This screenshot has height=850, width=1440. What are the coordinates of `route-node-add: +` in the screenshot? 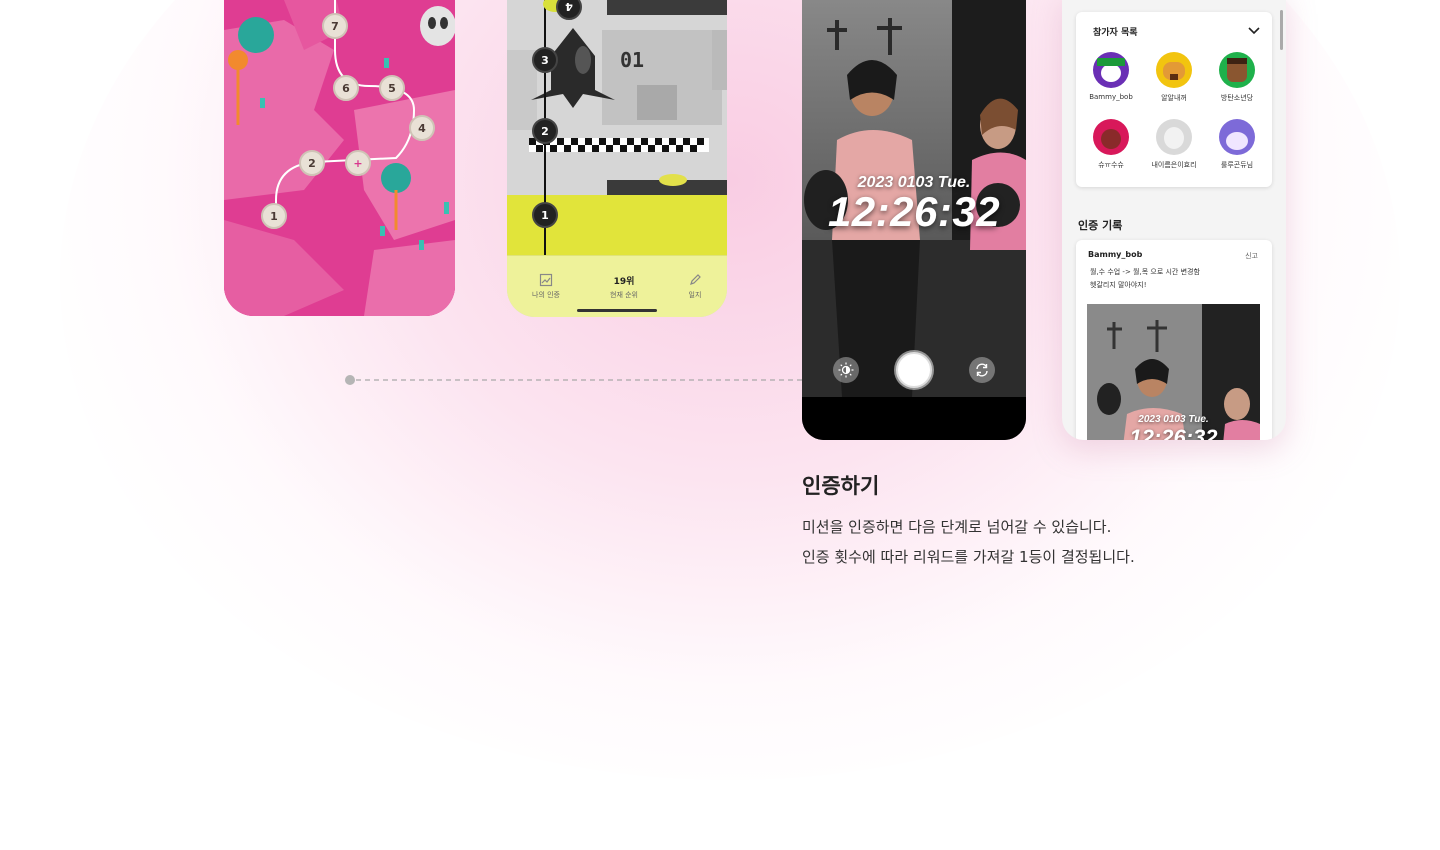 It's located at (358, 163).